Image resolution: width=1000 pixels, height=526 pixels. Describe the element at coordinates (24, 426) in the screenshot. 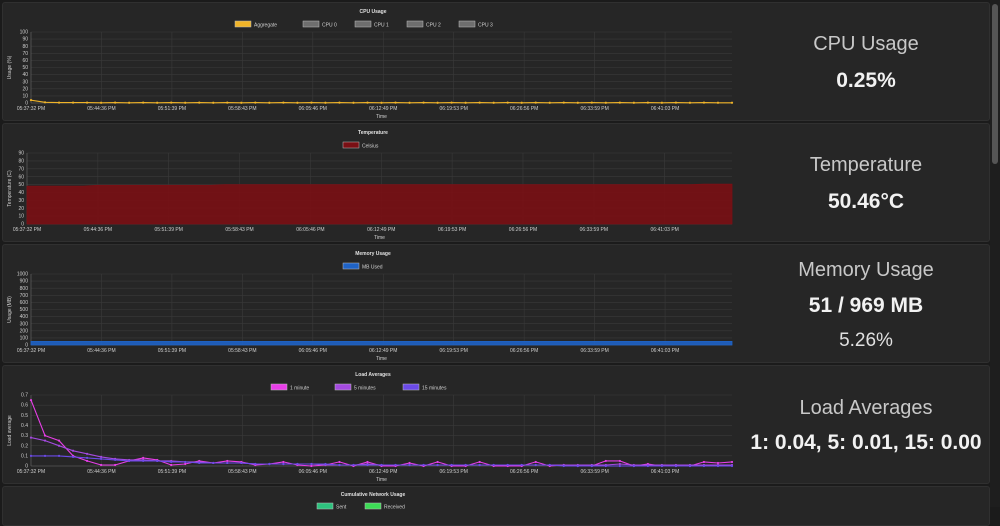

I see `y-tick-label: 0.4` at that location.